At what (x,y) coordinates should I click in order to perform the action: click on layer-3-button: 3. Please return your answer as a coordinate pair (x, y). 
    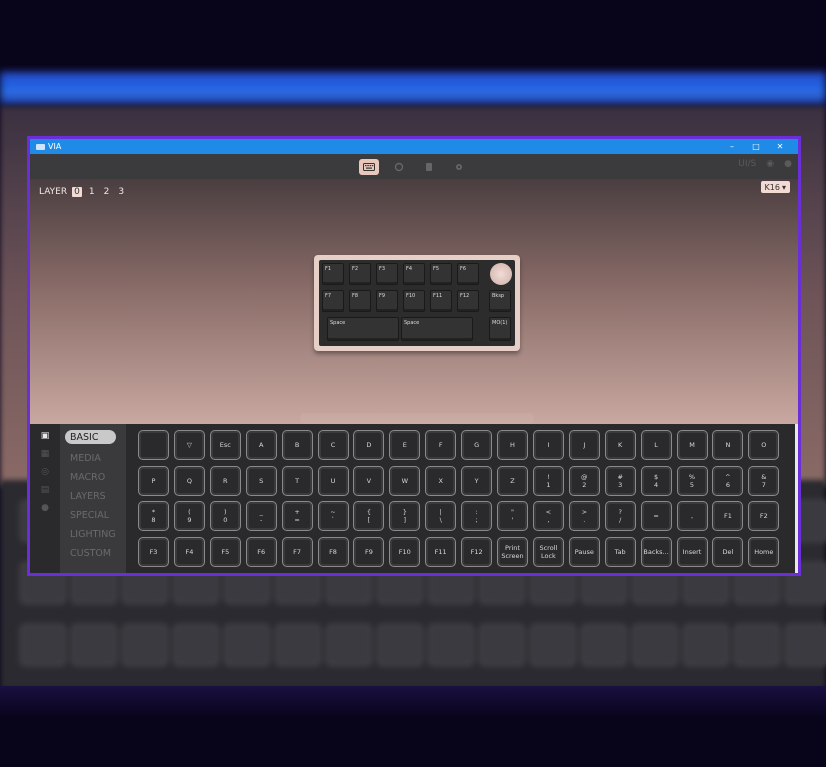
    Looking at the image, I should click on (121, 192).